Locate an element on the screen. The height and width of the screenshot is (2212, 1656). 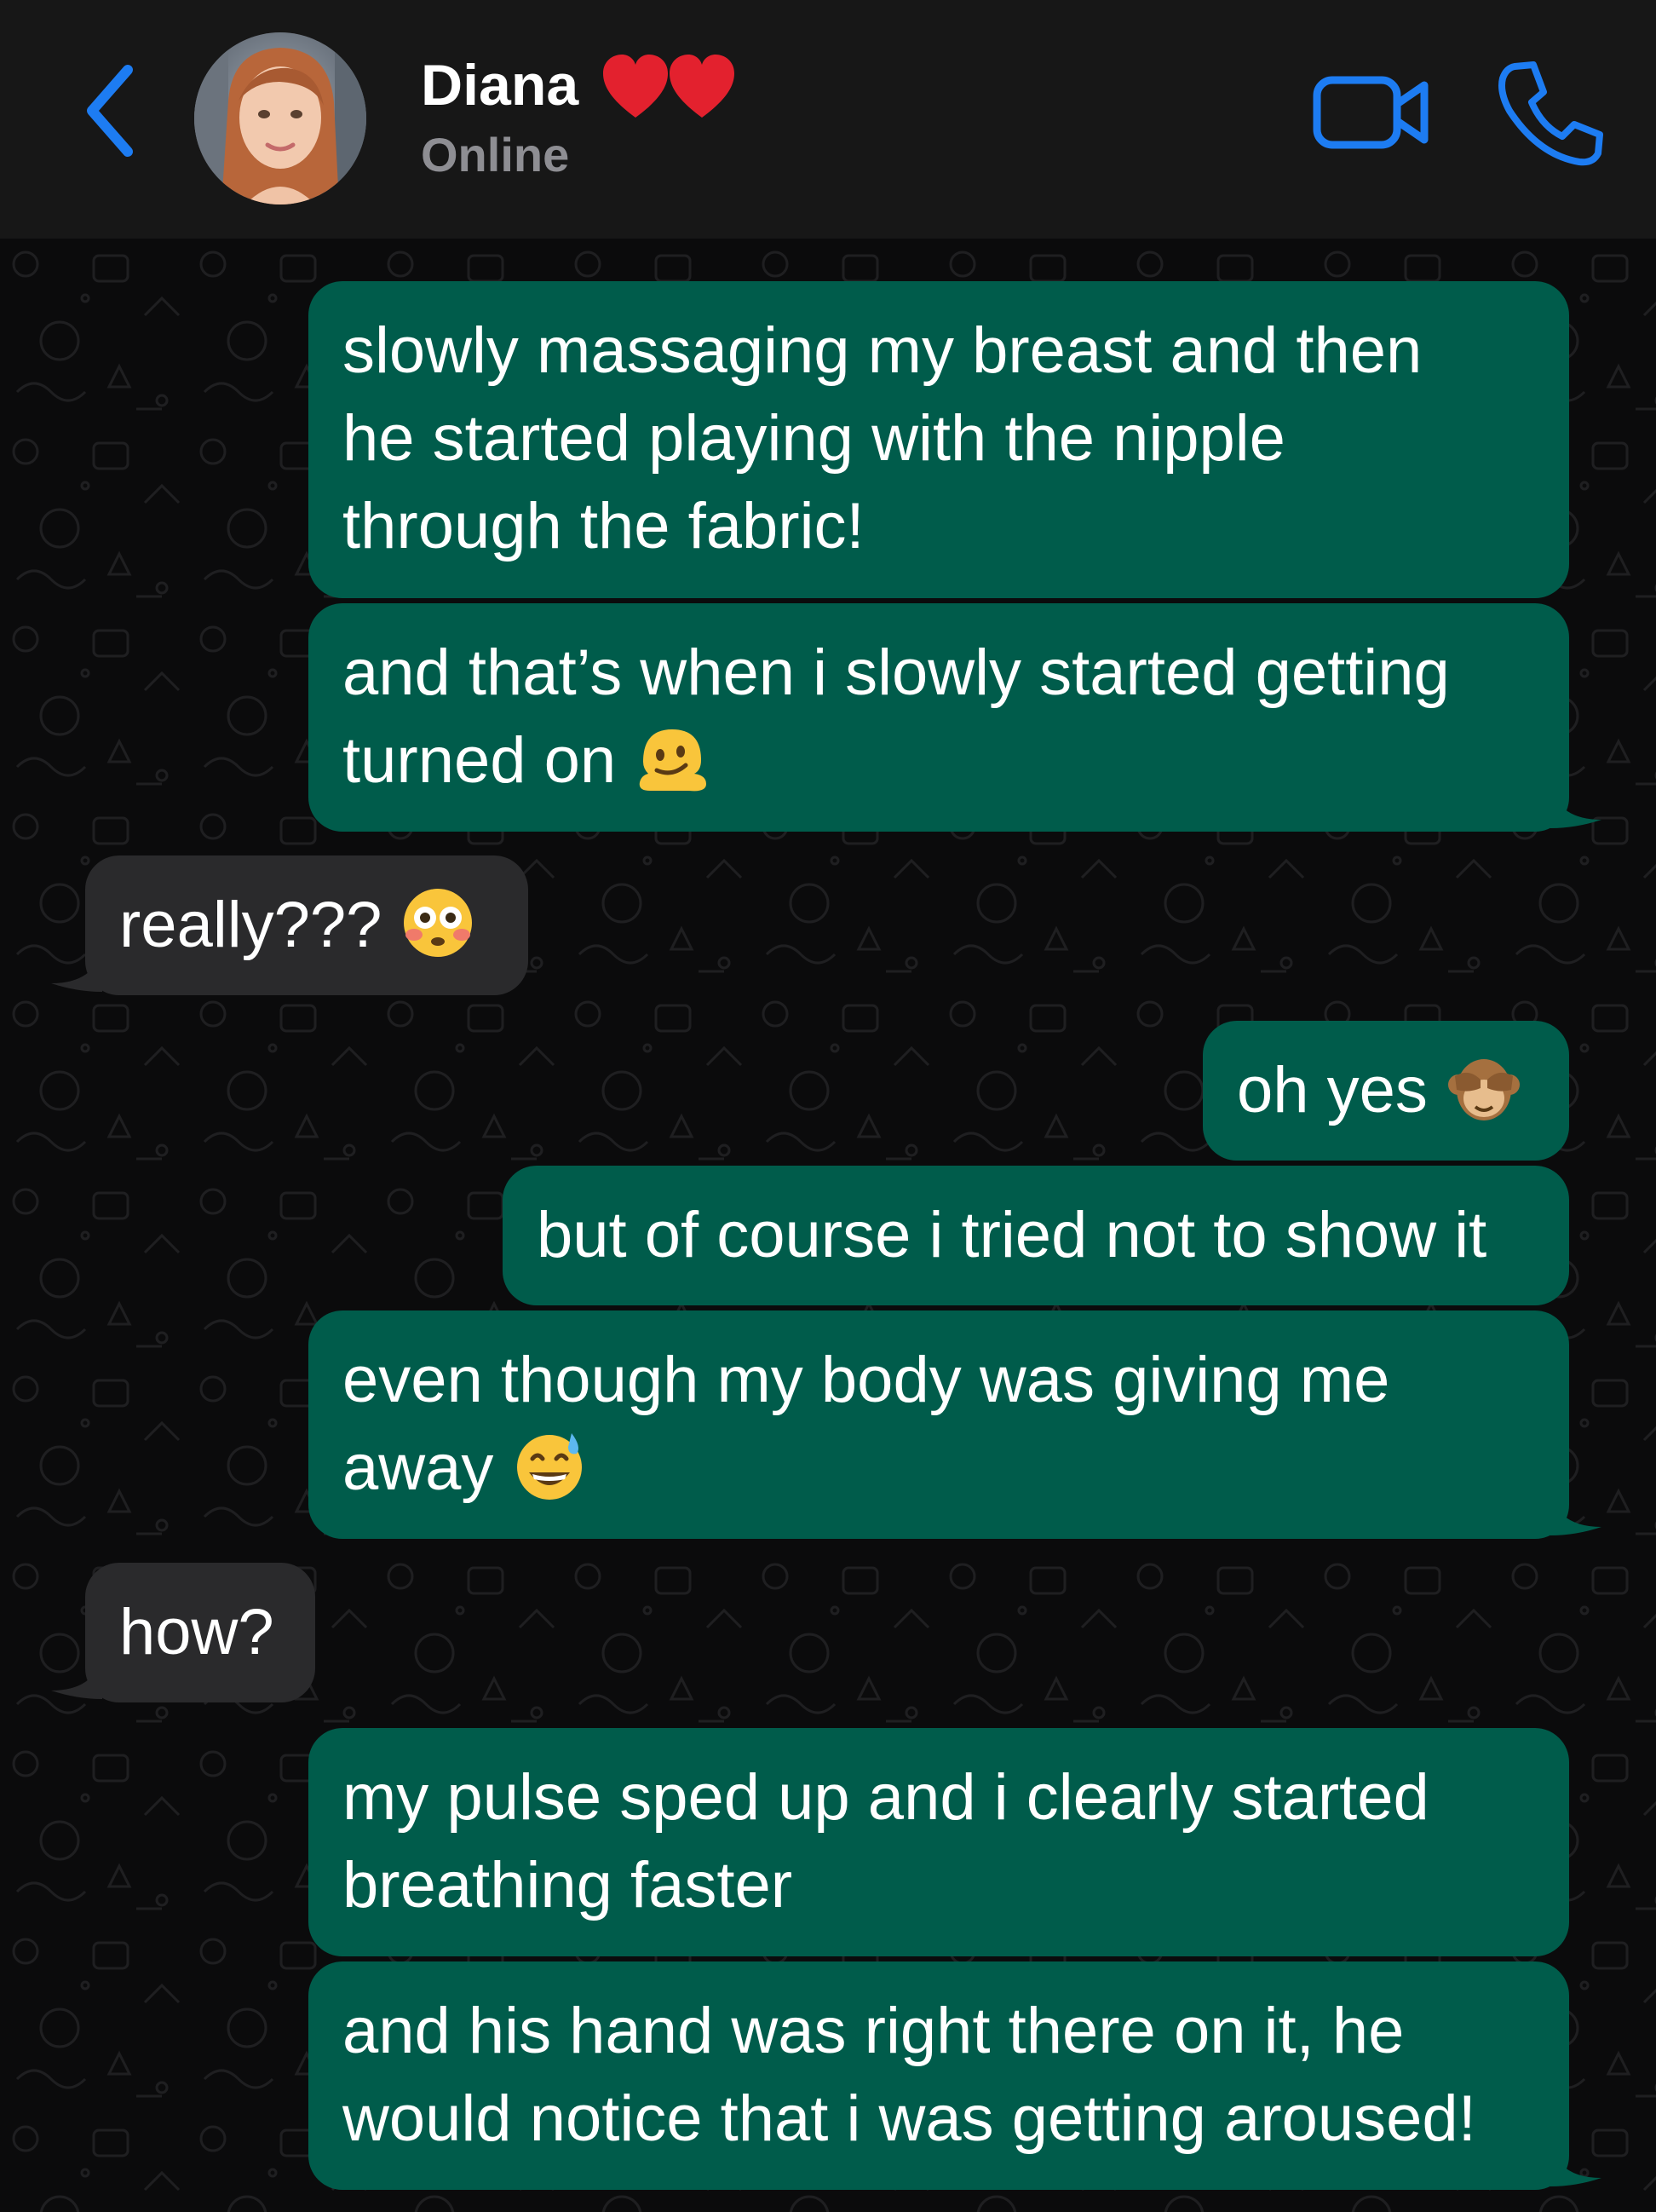
message-text-line: oh yes is located at coordinates (1333, 1090).